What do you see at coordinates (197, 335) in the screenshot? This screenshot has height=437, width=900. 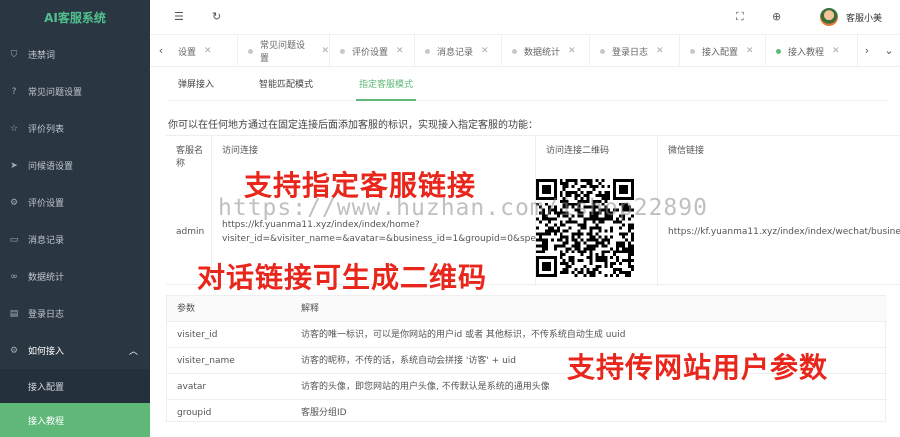 I see `param-name: visiter_id` at bounding box center [197, 335].